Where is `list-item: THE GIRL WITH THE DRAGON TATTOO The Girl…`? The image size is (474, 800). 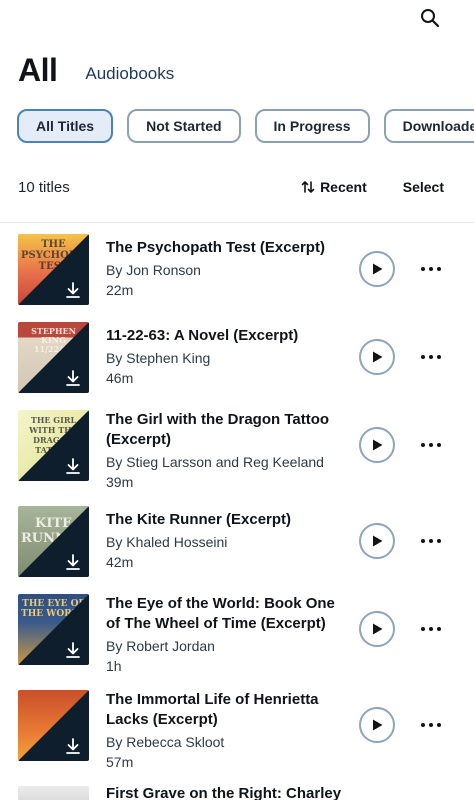 list-item: THE GIRL WITH THE DRAGON TATTOO The Girl… is located at coordinates (237, 454).